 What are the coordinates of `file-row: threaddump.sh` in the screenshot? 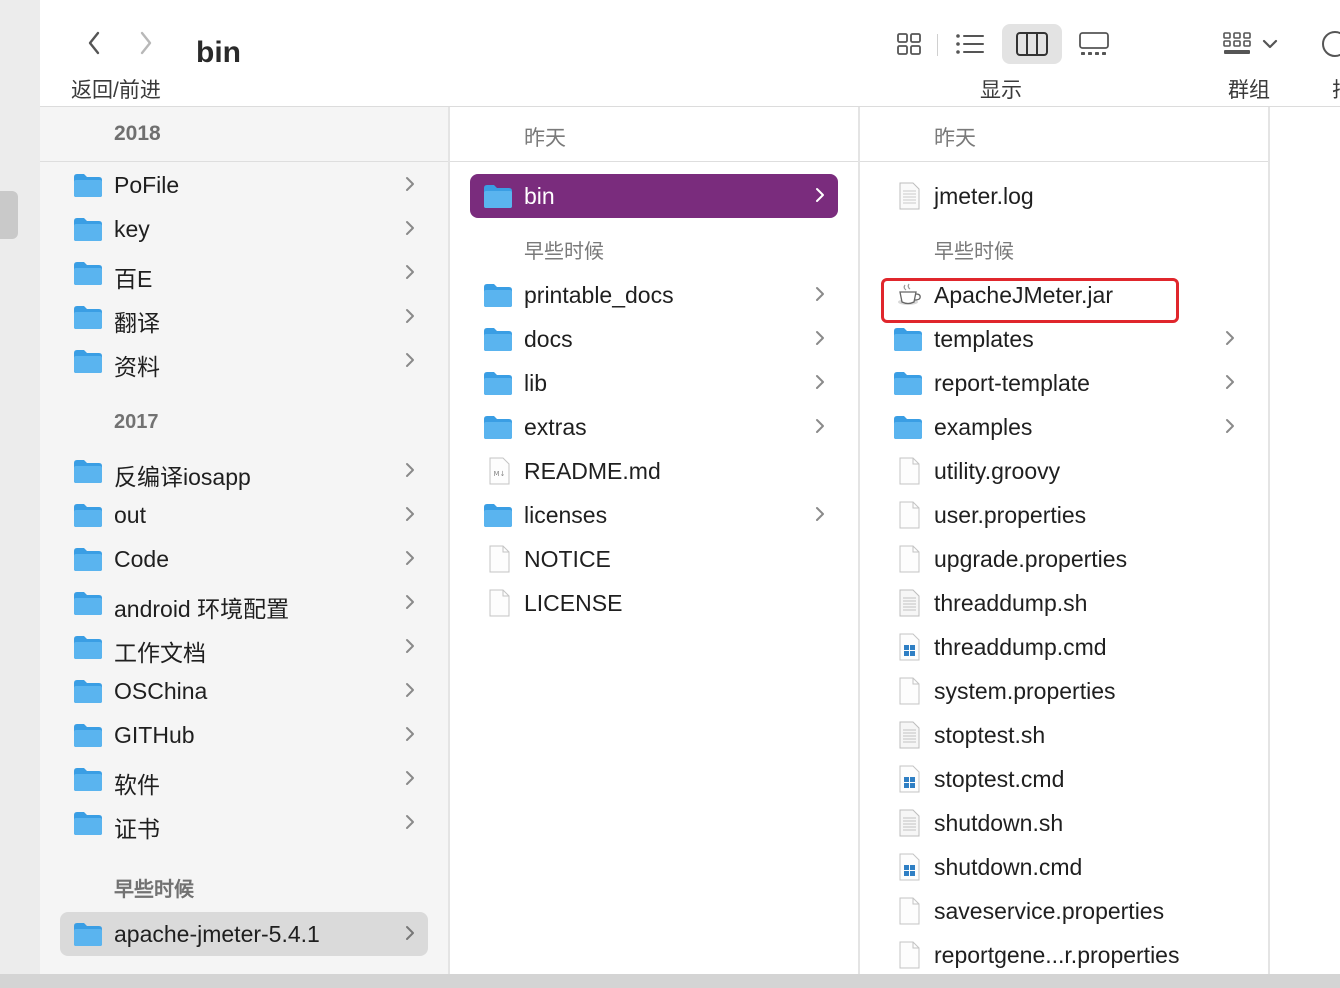 It's located at (1064, 603).